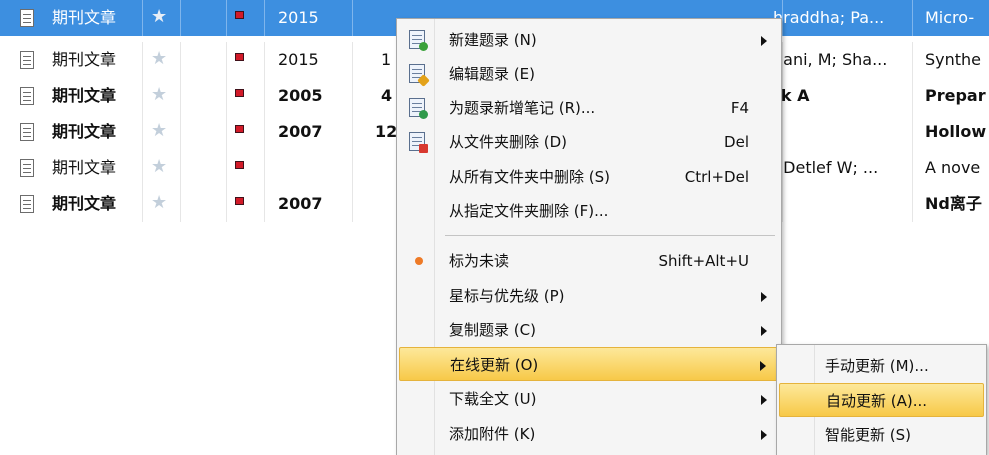 The height and width of the screenshot is (455, 989). I want to click on record-year: 2005, so click(300, 95).